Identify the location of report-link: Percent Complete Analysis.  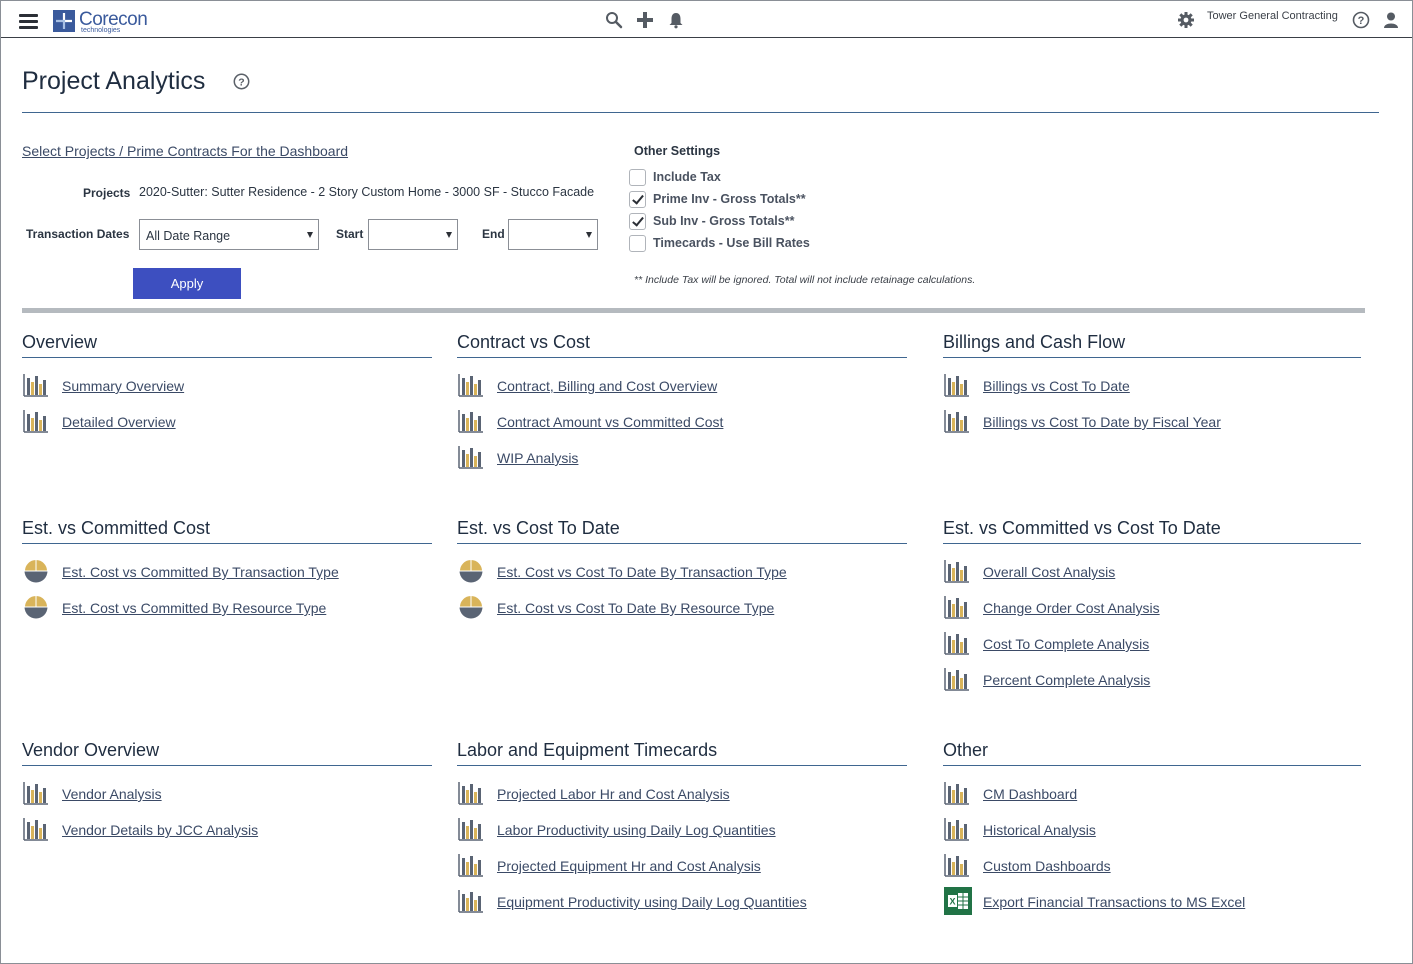
(1066, 680).